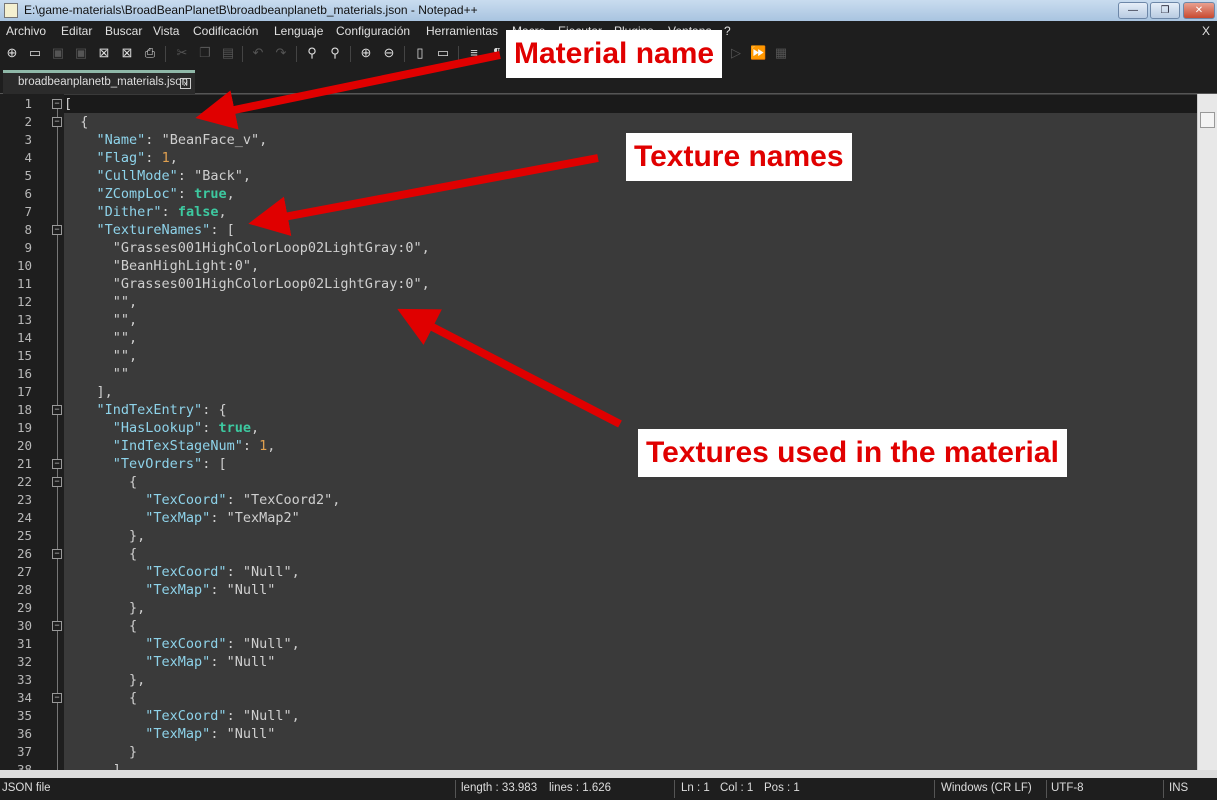  What do you see at coordinates (614, 54) in the screenshot?
I see `callout-material-name: Material name` at bounding box center [614, 54].